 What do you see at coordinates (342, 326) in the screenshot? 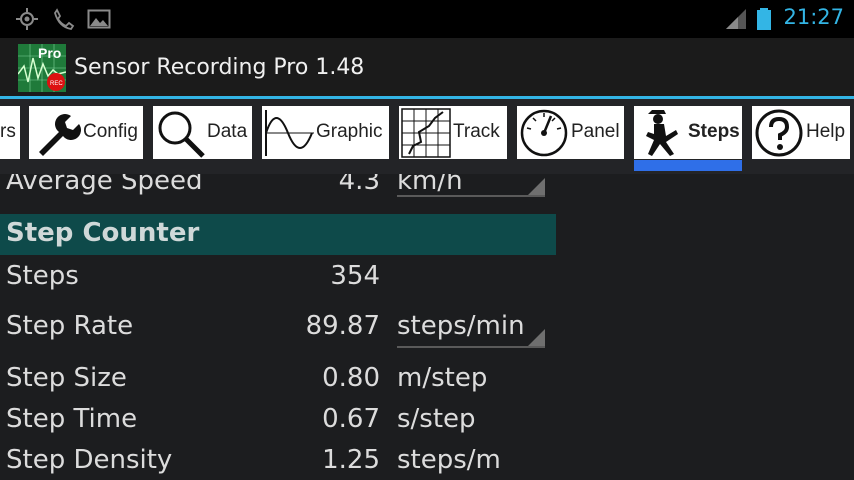
I see `row-value: 89.87` at bounding box center [342, 326].